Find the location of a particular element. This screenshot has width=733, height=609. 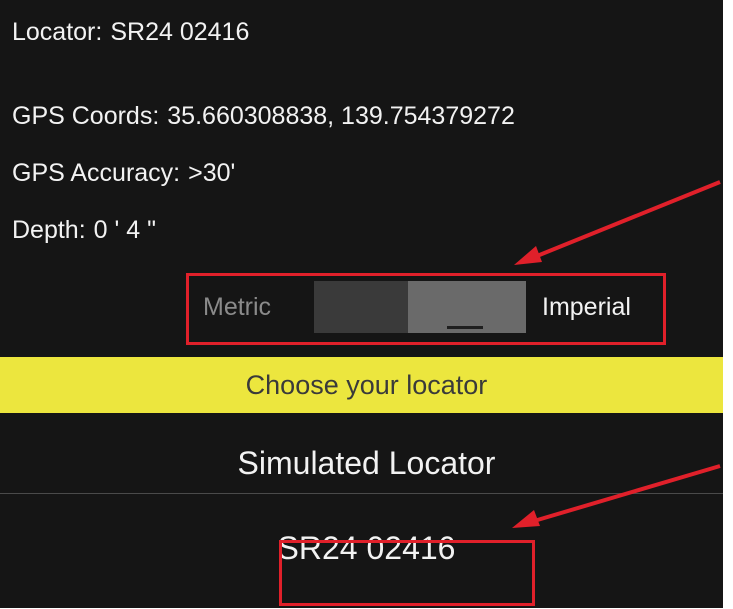

annotation-arrow-locator is located at coordinates (616, 496).